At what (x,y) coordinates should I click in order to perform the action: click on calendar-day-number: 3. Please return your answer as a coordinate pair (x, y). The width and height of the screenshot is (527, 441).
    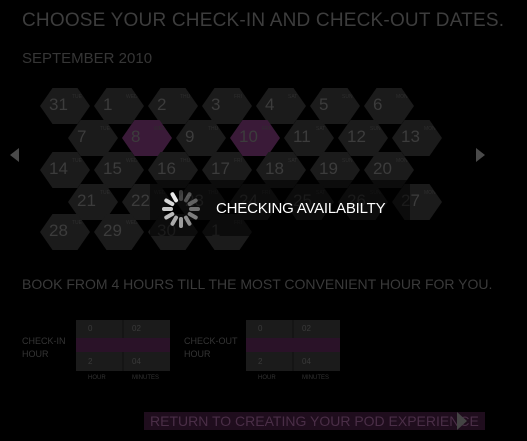
    Looking at the image, I should click on (216, 104).